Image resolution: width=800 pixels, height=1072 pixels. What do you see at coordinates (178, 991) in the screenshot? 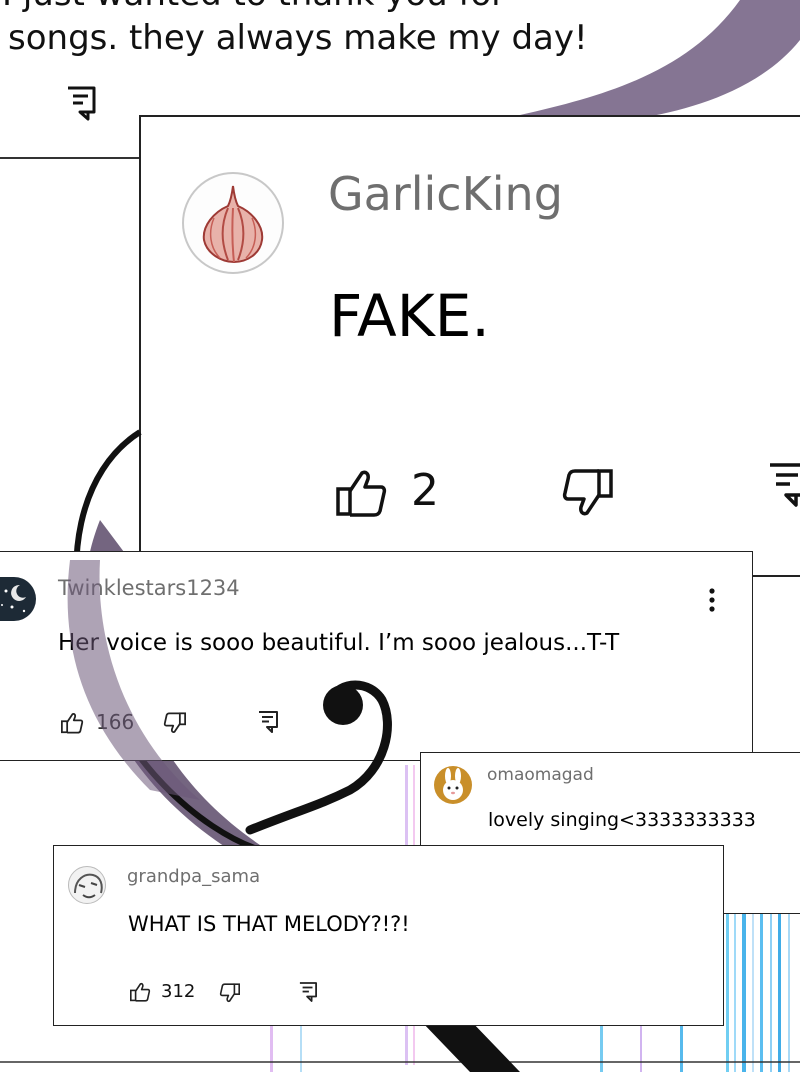
I see `like-count: 312` at bounding box center [178, 991].